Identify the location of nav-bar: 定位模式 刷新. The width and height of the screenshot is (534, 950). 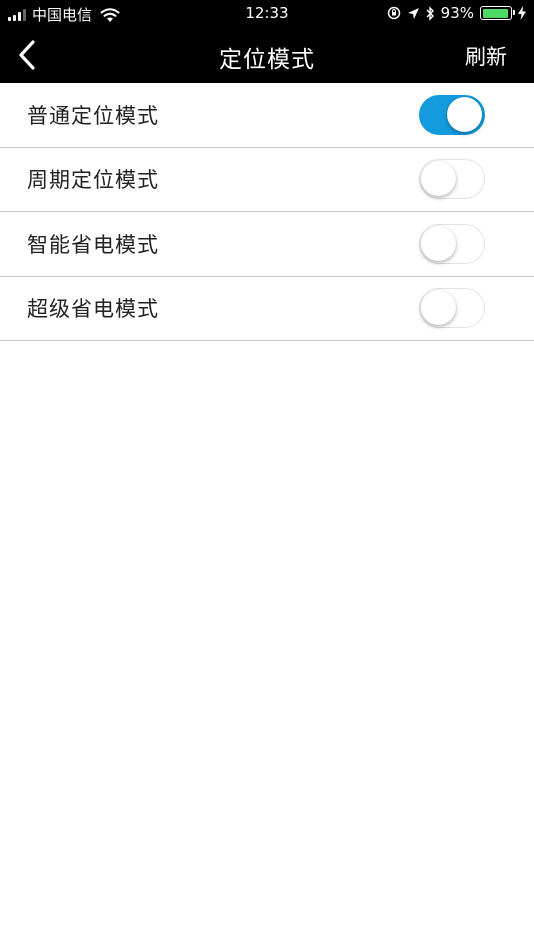
(267, 55).